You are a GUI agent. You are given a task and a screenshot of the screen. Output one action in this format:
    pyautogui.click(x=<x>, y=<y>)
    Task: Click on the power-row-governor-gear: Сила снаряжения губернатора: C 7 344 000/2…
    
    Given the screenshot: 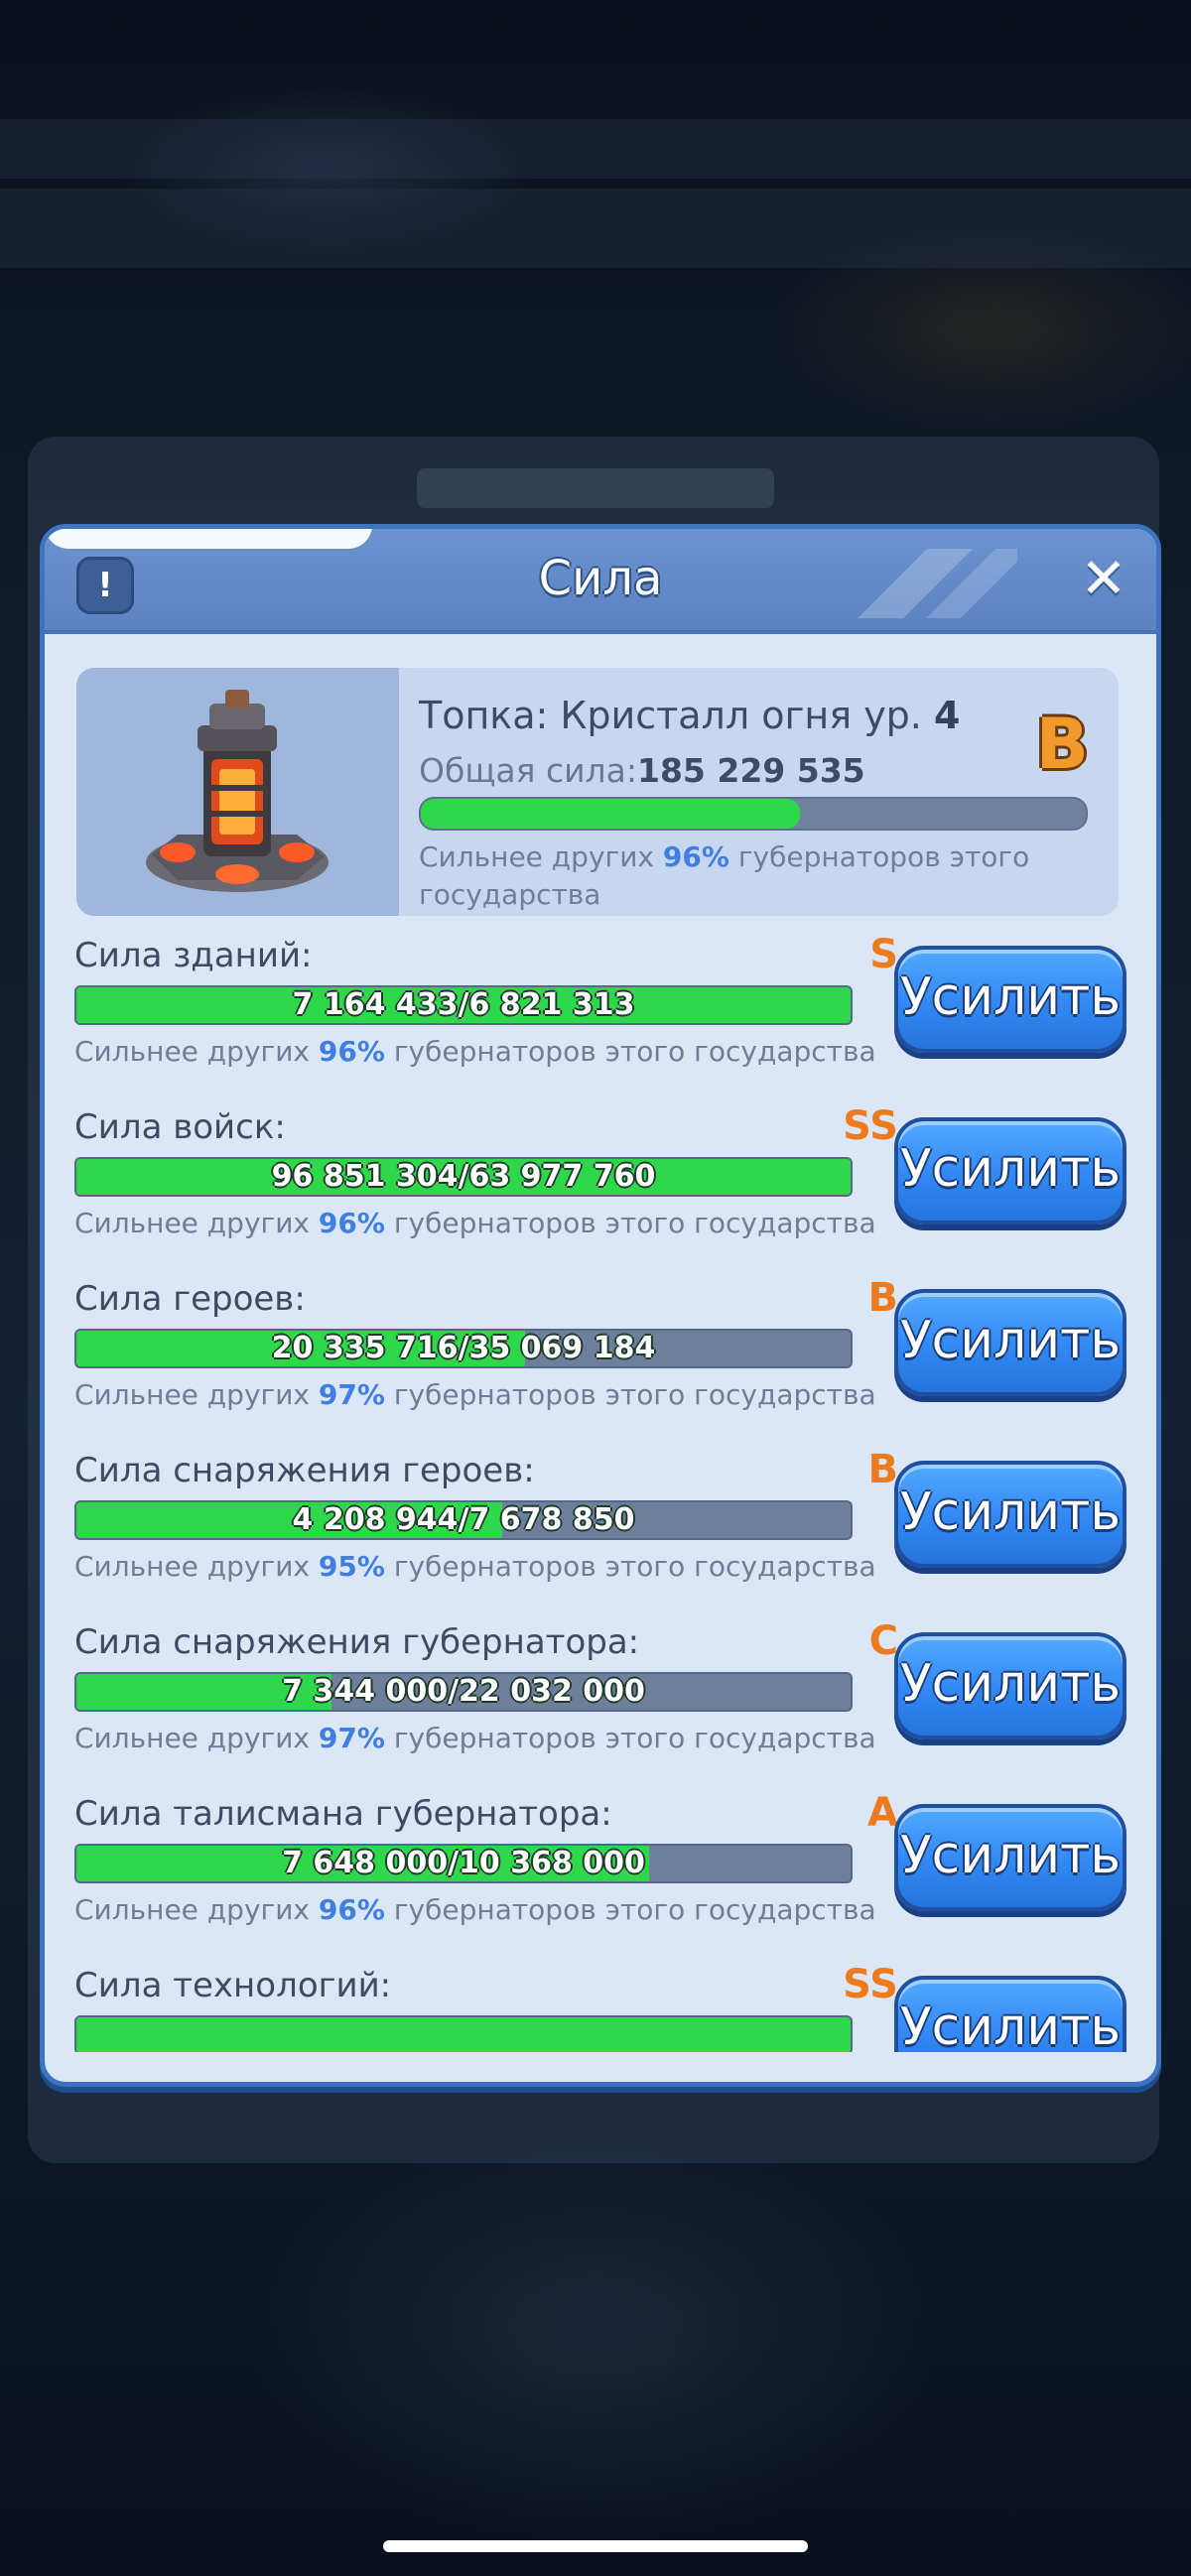 What is the action you would take?
    pyautogui.click(x=601, y=1706)
    